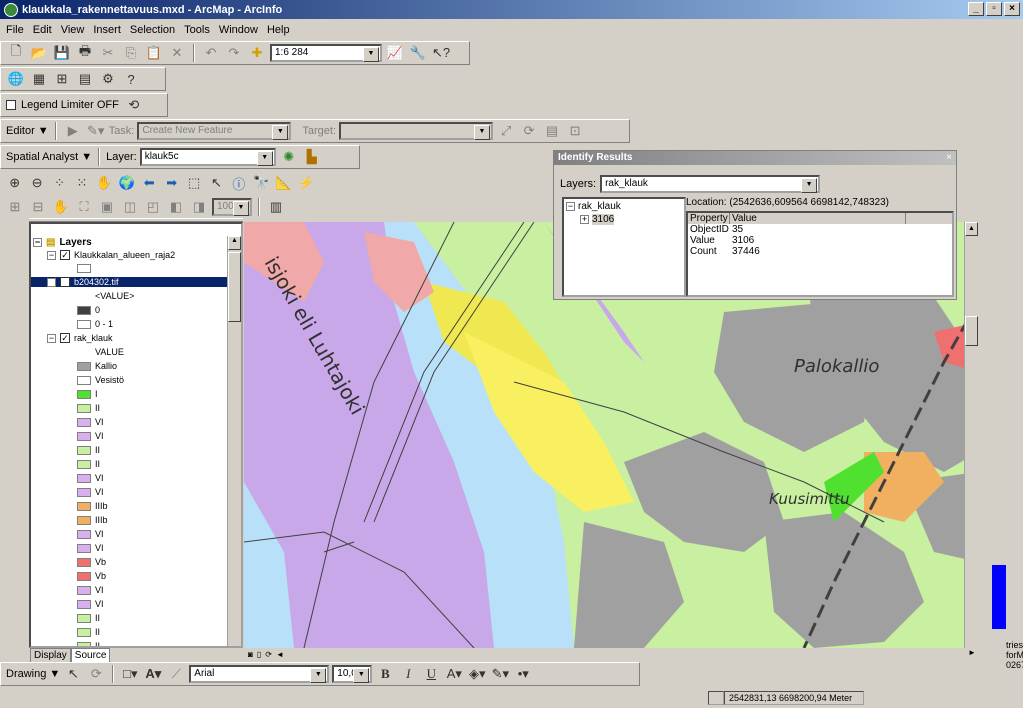 This screenshot has height=708, width=1023. What do you see at coordinates (211, 53) in the screenshot?
I see `undo-icon: ↶` at bounding box center [211, 53].